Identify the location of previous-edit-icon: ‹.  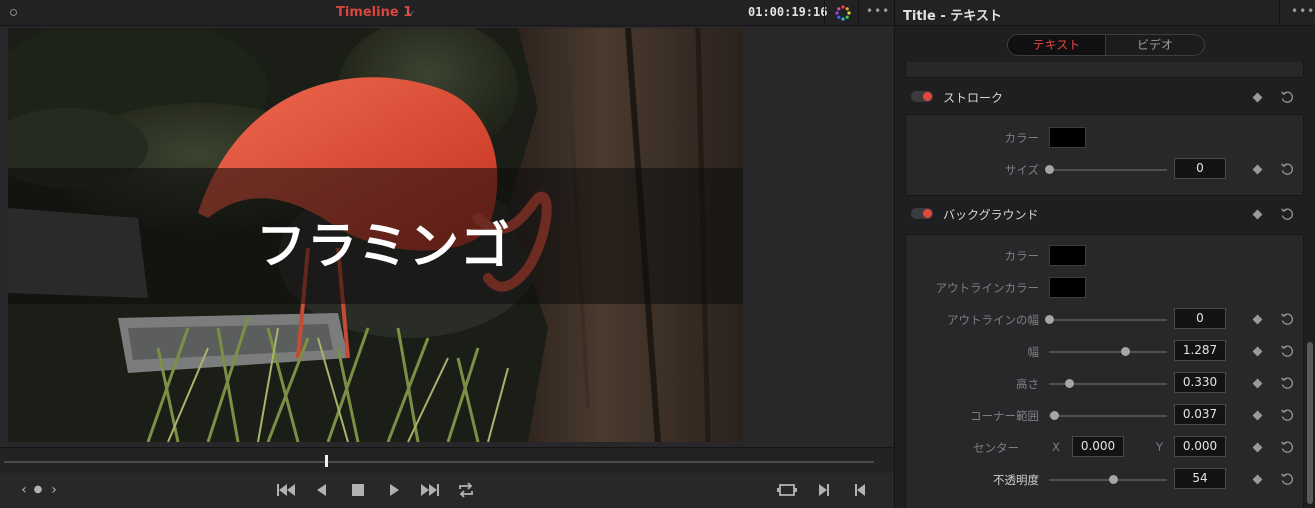
(24, 490).